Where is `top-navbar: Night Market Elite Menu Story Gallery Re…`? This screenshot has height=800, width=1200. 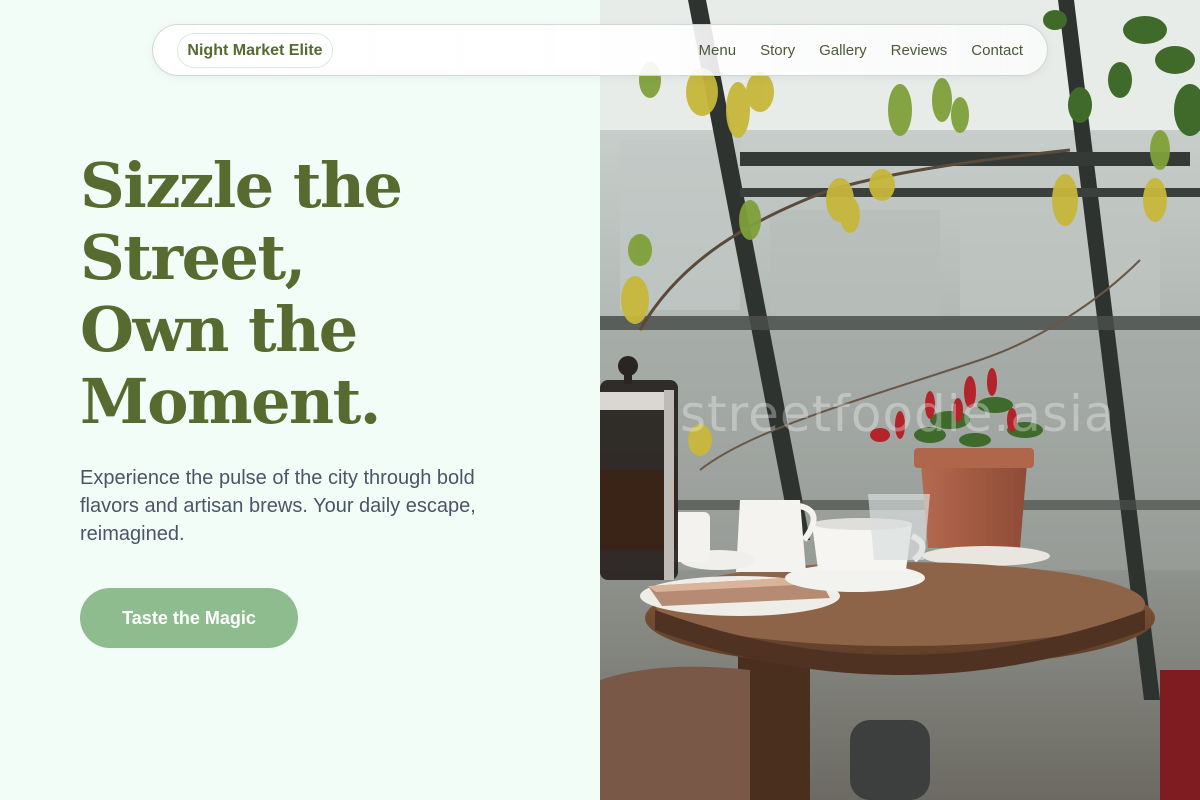
top-navbar: Night Market Elite Menu Story Gallery Re… is located at coordinates (600, 50).